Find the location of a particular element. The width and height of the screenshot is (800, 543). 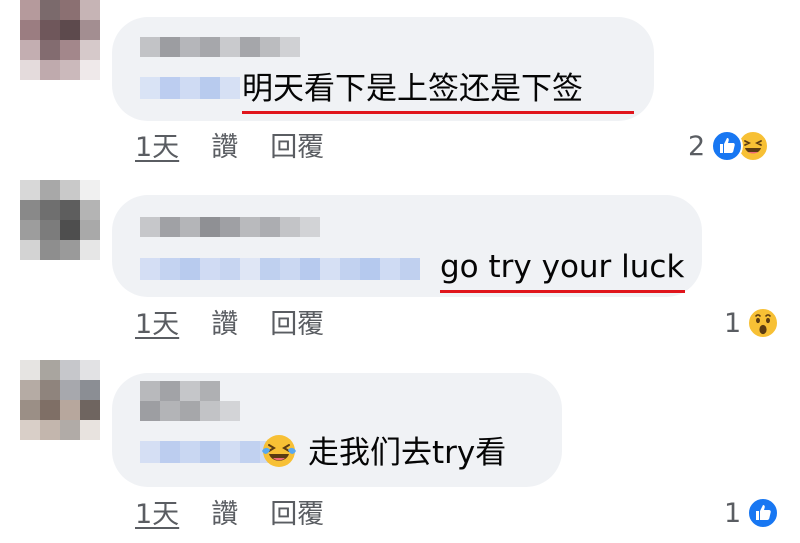

comment-text: 走我们去try看 is located at coordinates (407, 453).